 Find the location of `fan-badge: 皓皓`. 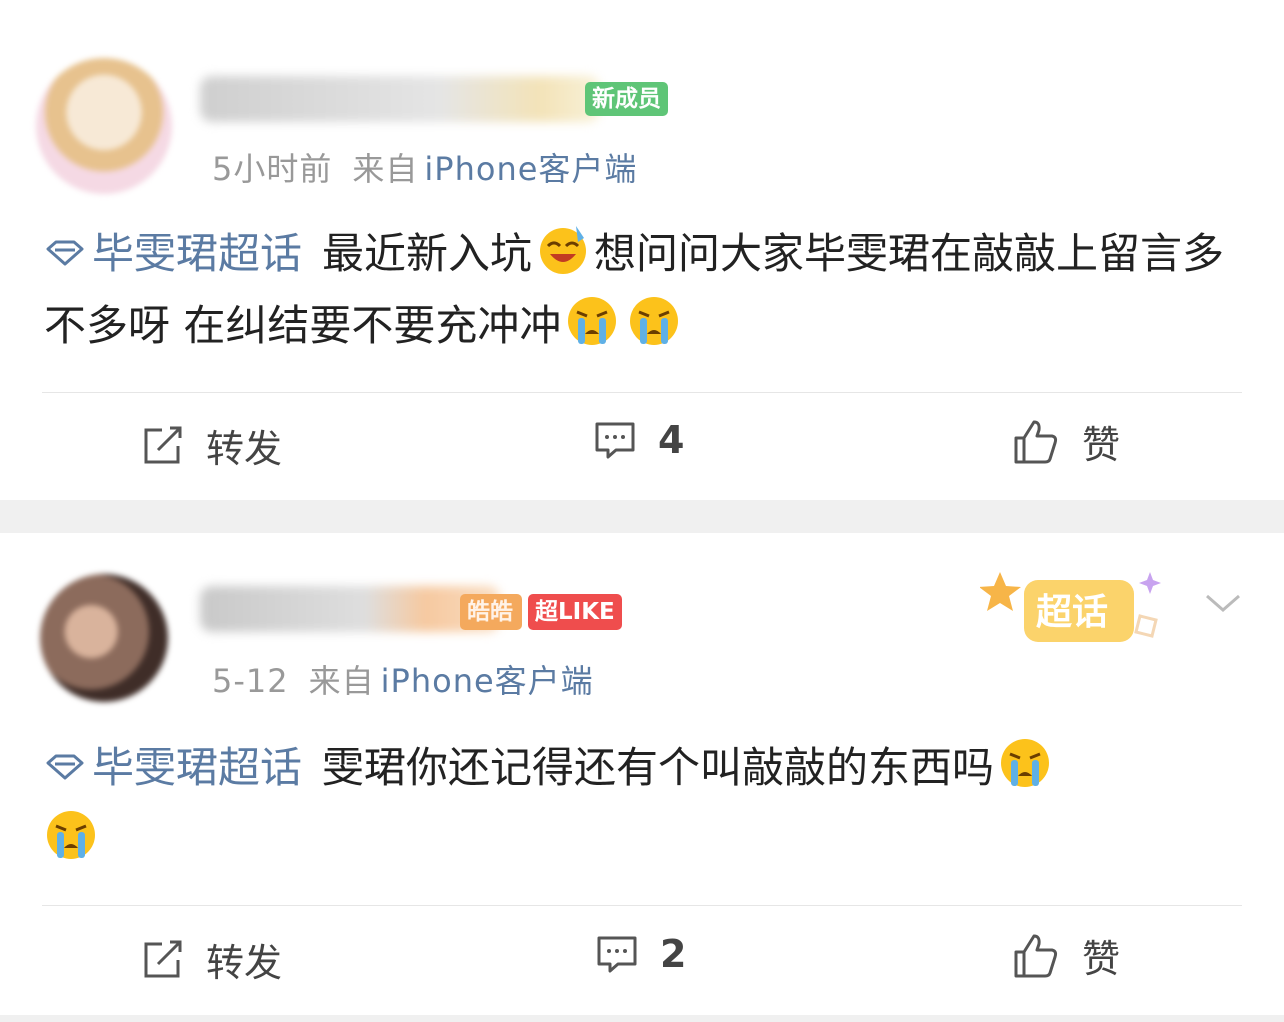

fan-badge: 皓皓 is located at coordinates (491, 612).